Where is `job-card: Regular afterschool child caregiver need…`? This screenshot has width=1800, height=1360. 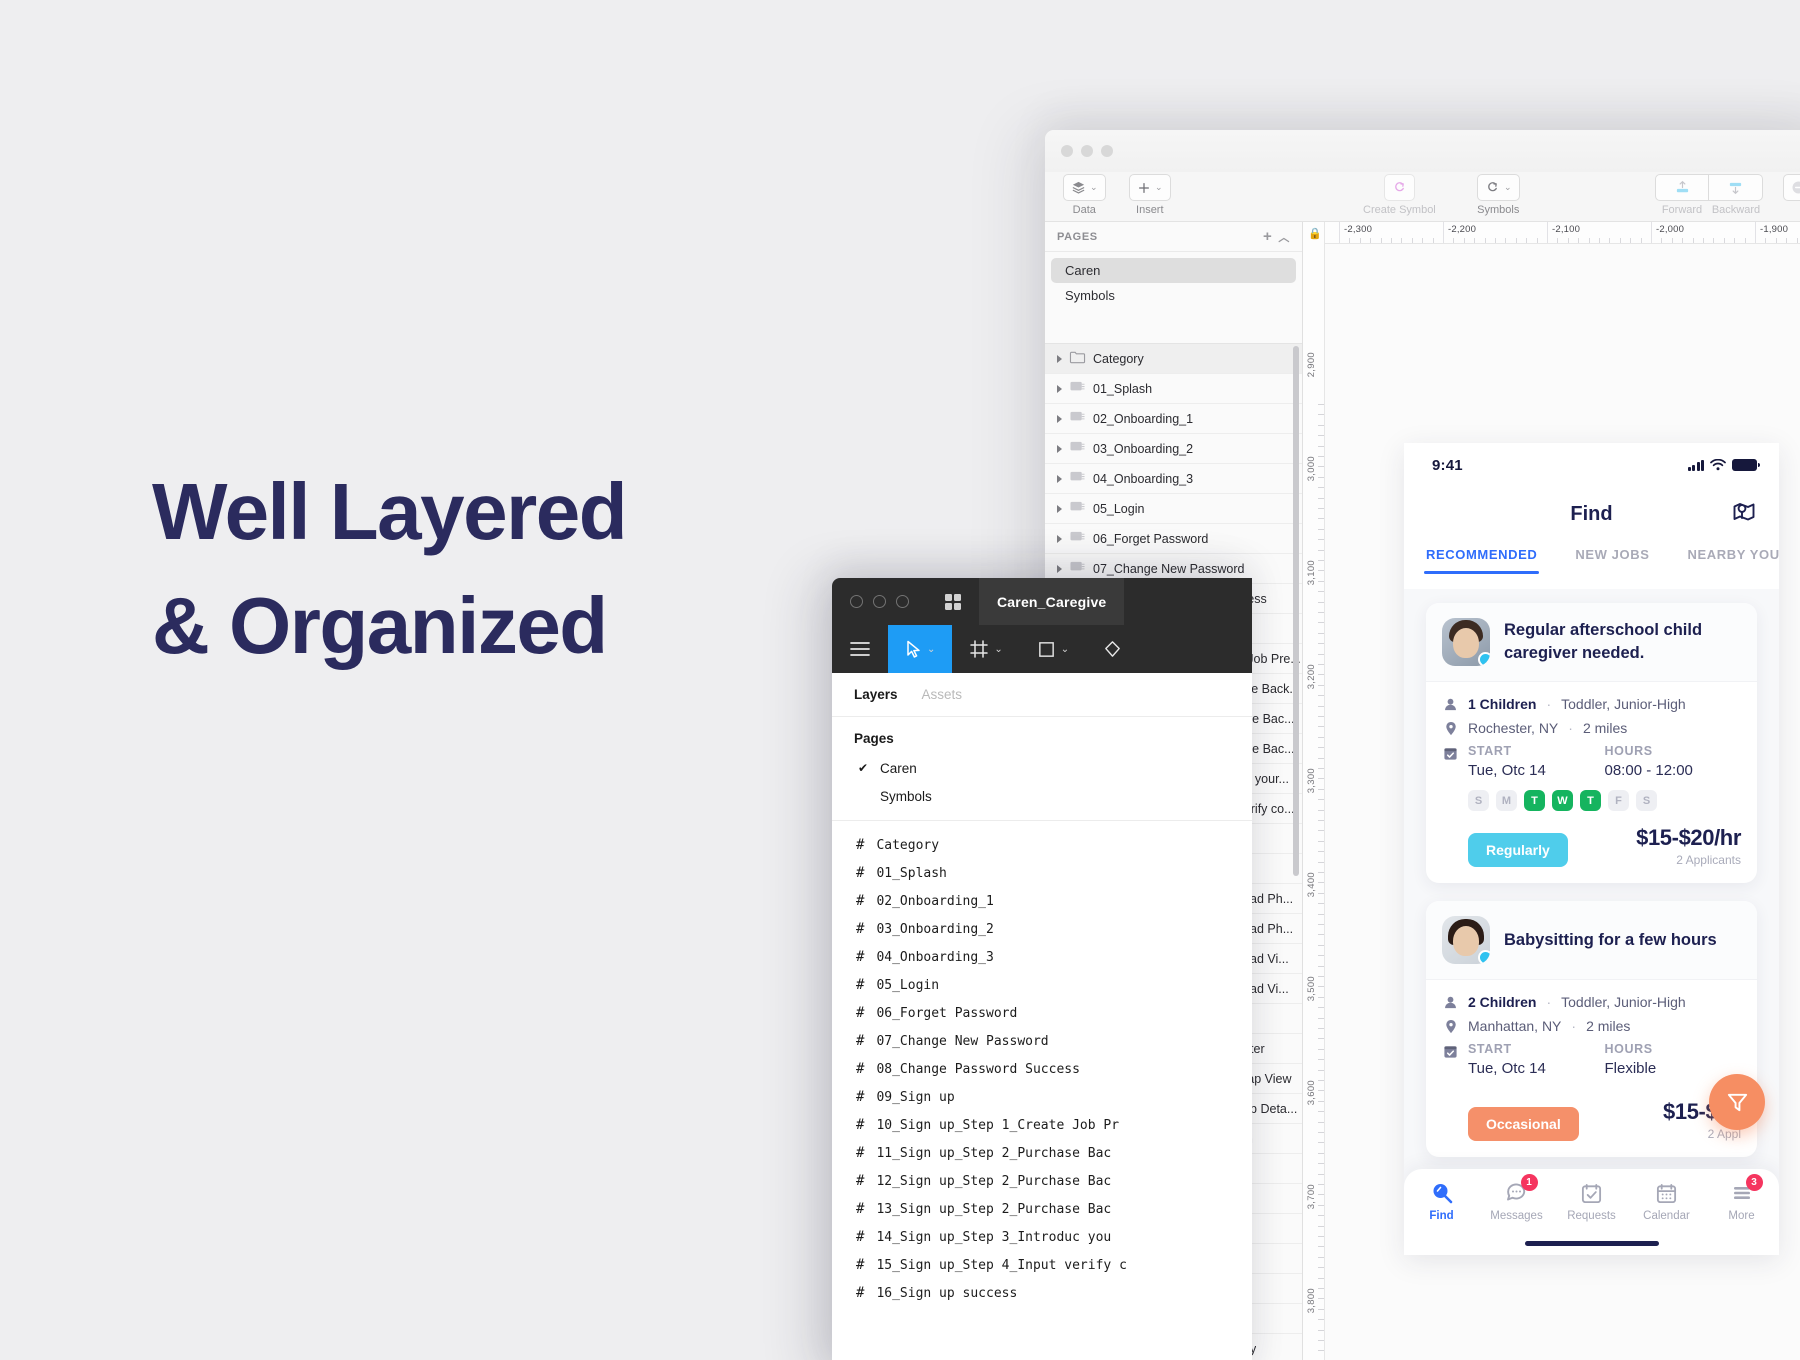
job-card: Regular afterschool child caregiver need… is located at coordinates (1591, 743).